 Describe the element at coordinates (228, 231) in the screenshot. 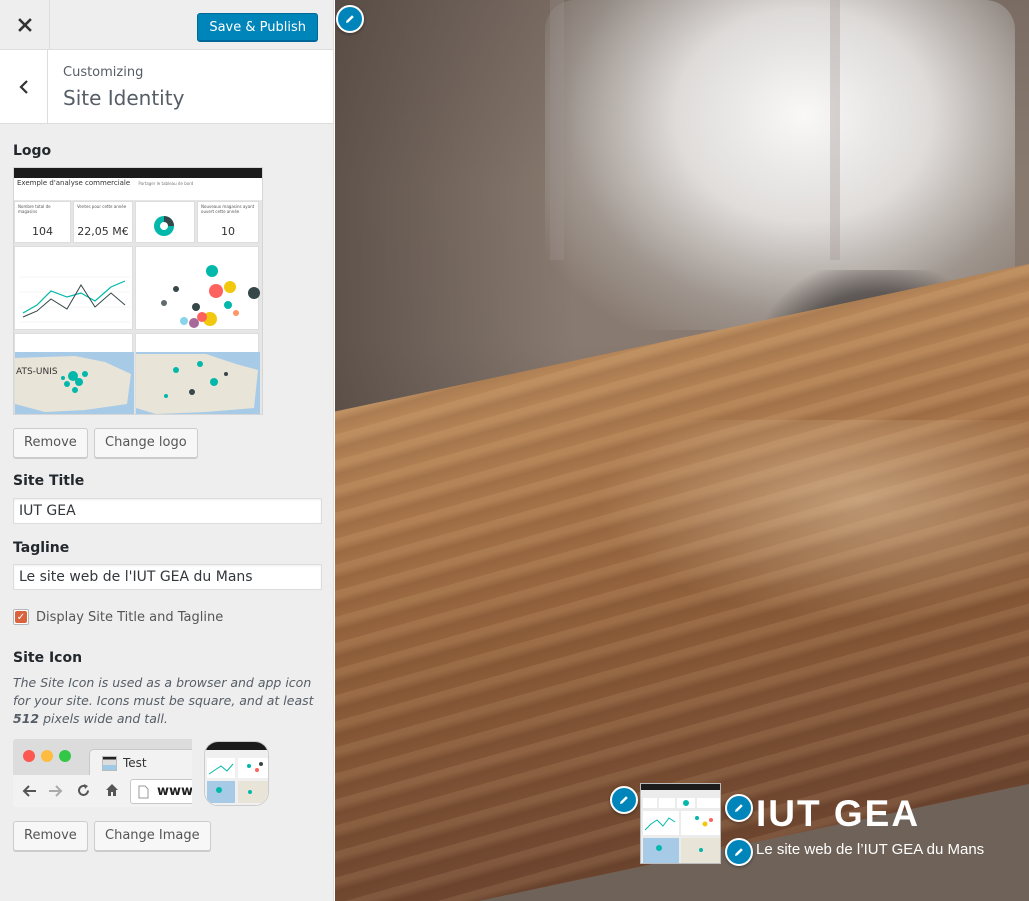

I see `kpi-value: 10` at that location.